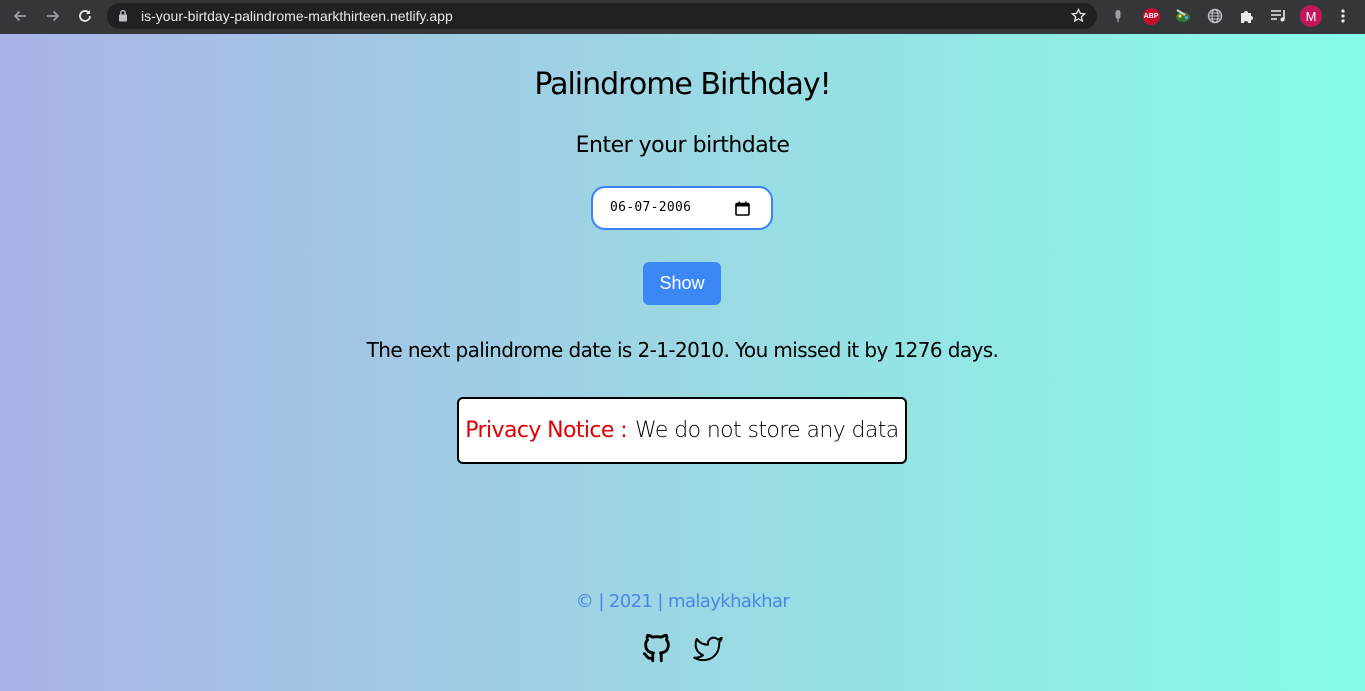  Describe the element at coordinates (1247, 16) in the screenshot. I see `extensions-puzzle-icon` at that location.